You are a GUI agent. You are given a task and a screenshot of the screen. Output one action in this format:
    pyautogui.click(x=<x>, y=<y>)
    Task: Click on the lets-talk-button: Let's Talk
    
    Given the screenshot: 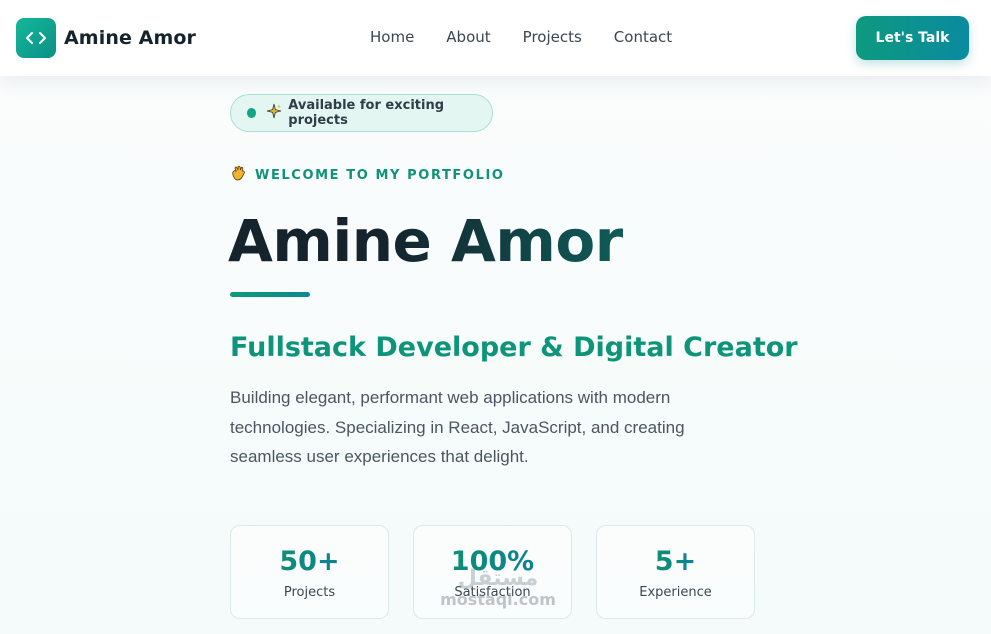 What is the action you would take?
    pyautogui.click(x=912, y=38)
    